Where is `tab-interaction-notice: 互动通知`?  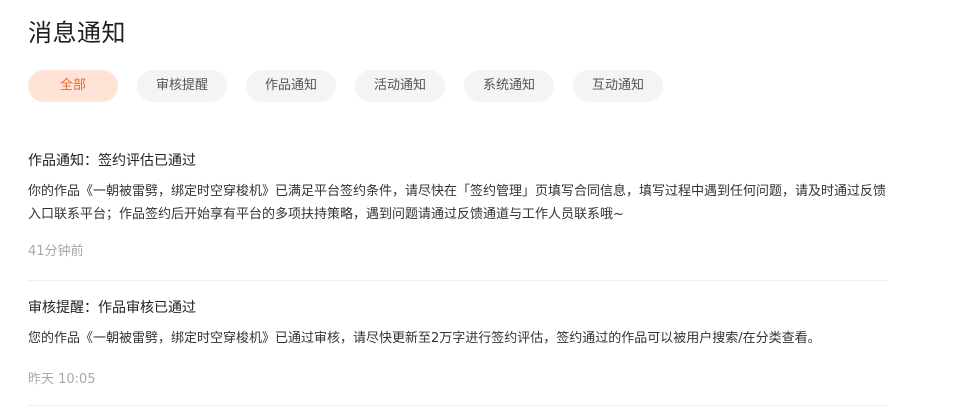
tab-interaction-notice: 互动通知 is located at coordinates (618, 86).